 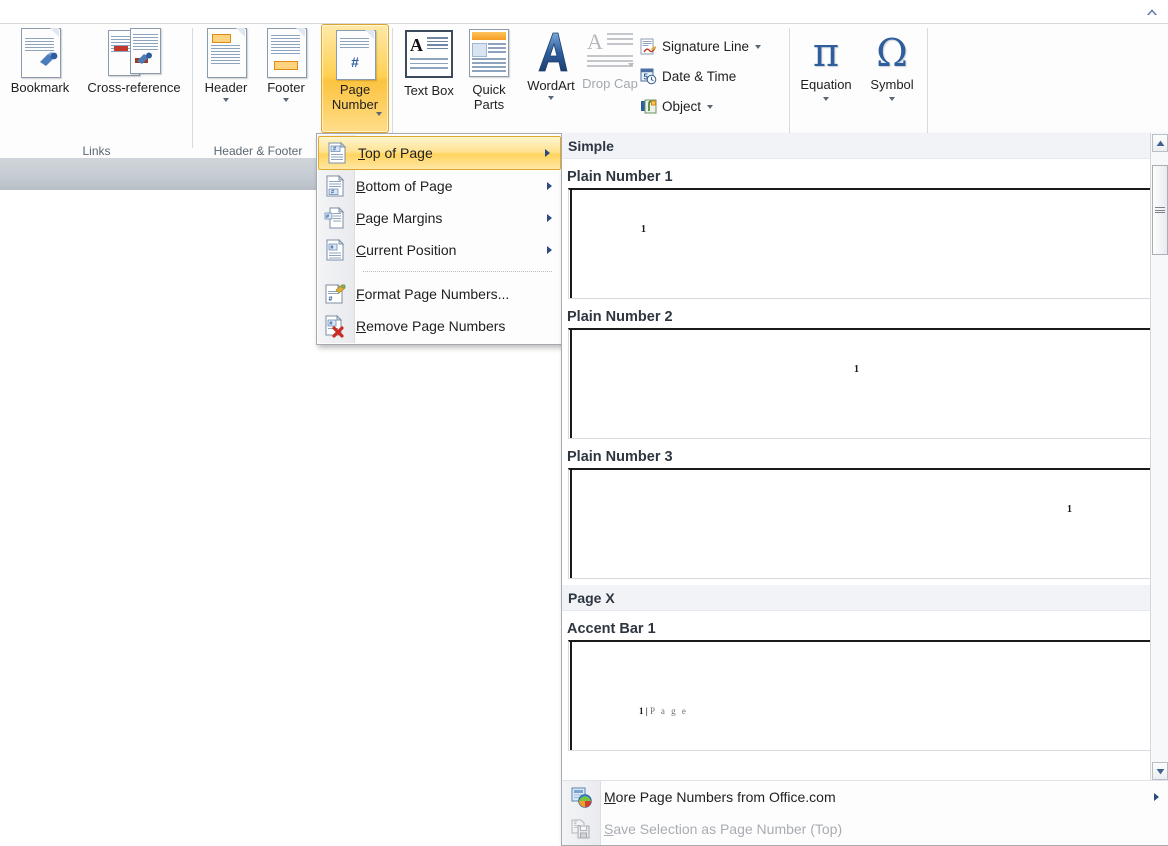 I want to click on footer-icon, so click(x=287, y=53).